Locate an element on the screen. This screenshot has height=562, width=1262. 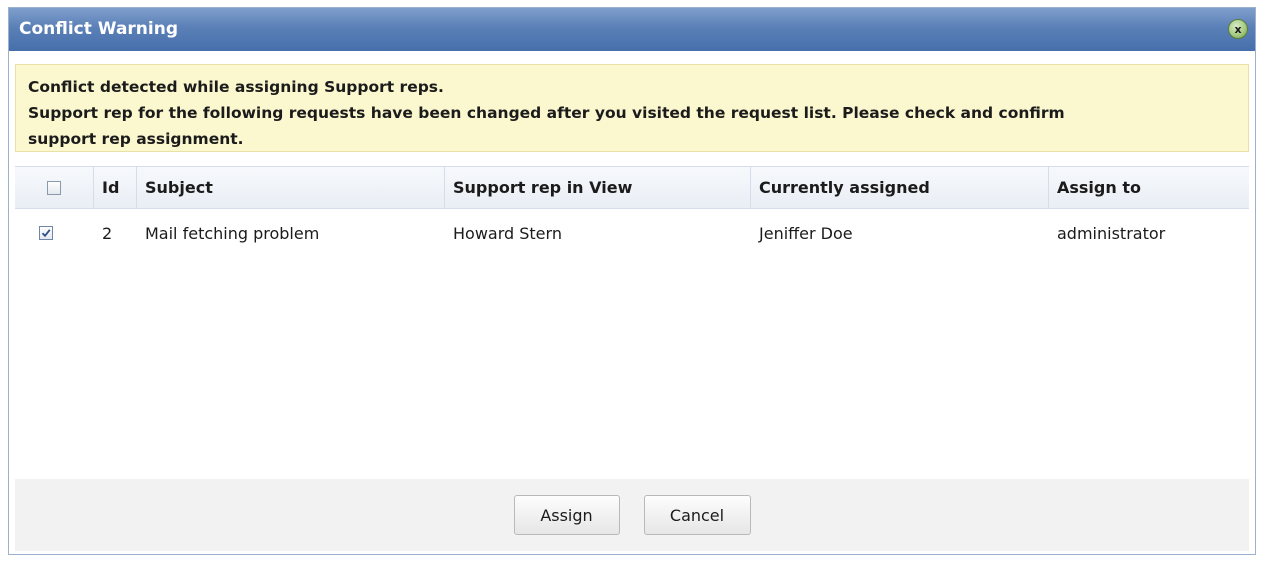
header-subject: Subject is located at coordinates (291, 187).